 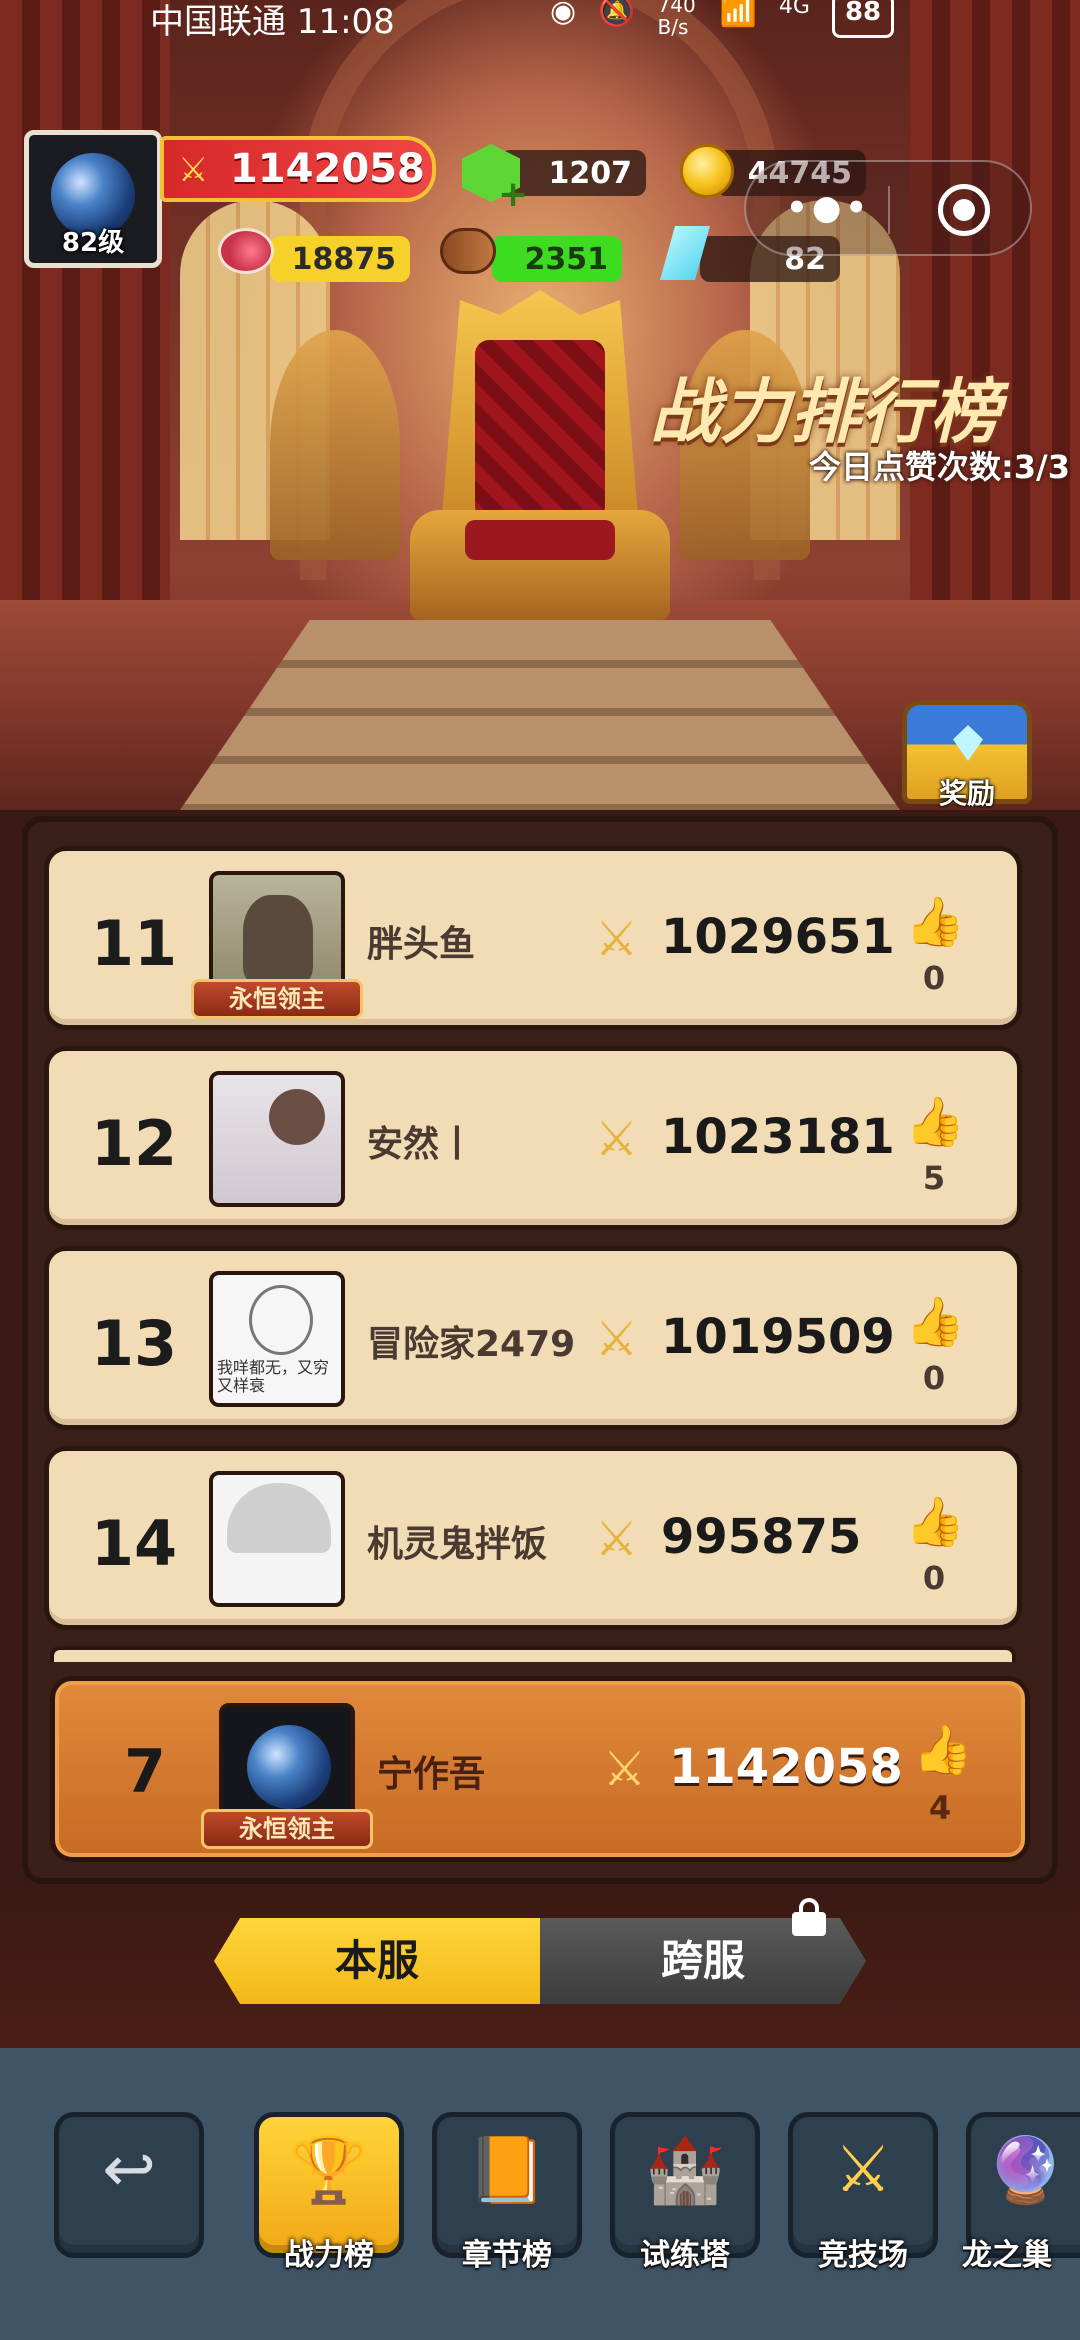 I want to click on my-like-count: 4, so click(x=940, y=1808).